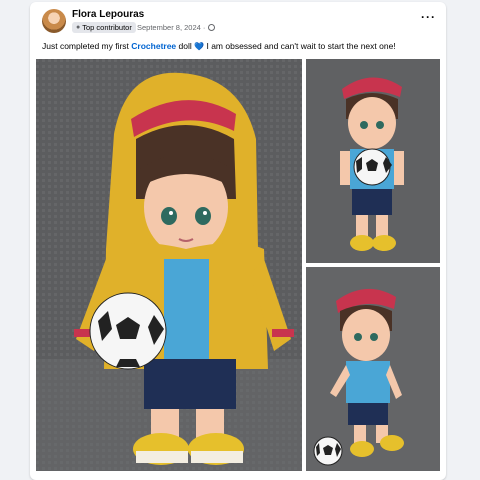 This screenshot has width=480, height=480. I want to click on author-avatar, so click(54, 21).